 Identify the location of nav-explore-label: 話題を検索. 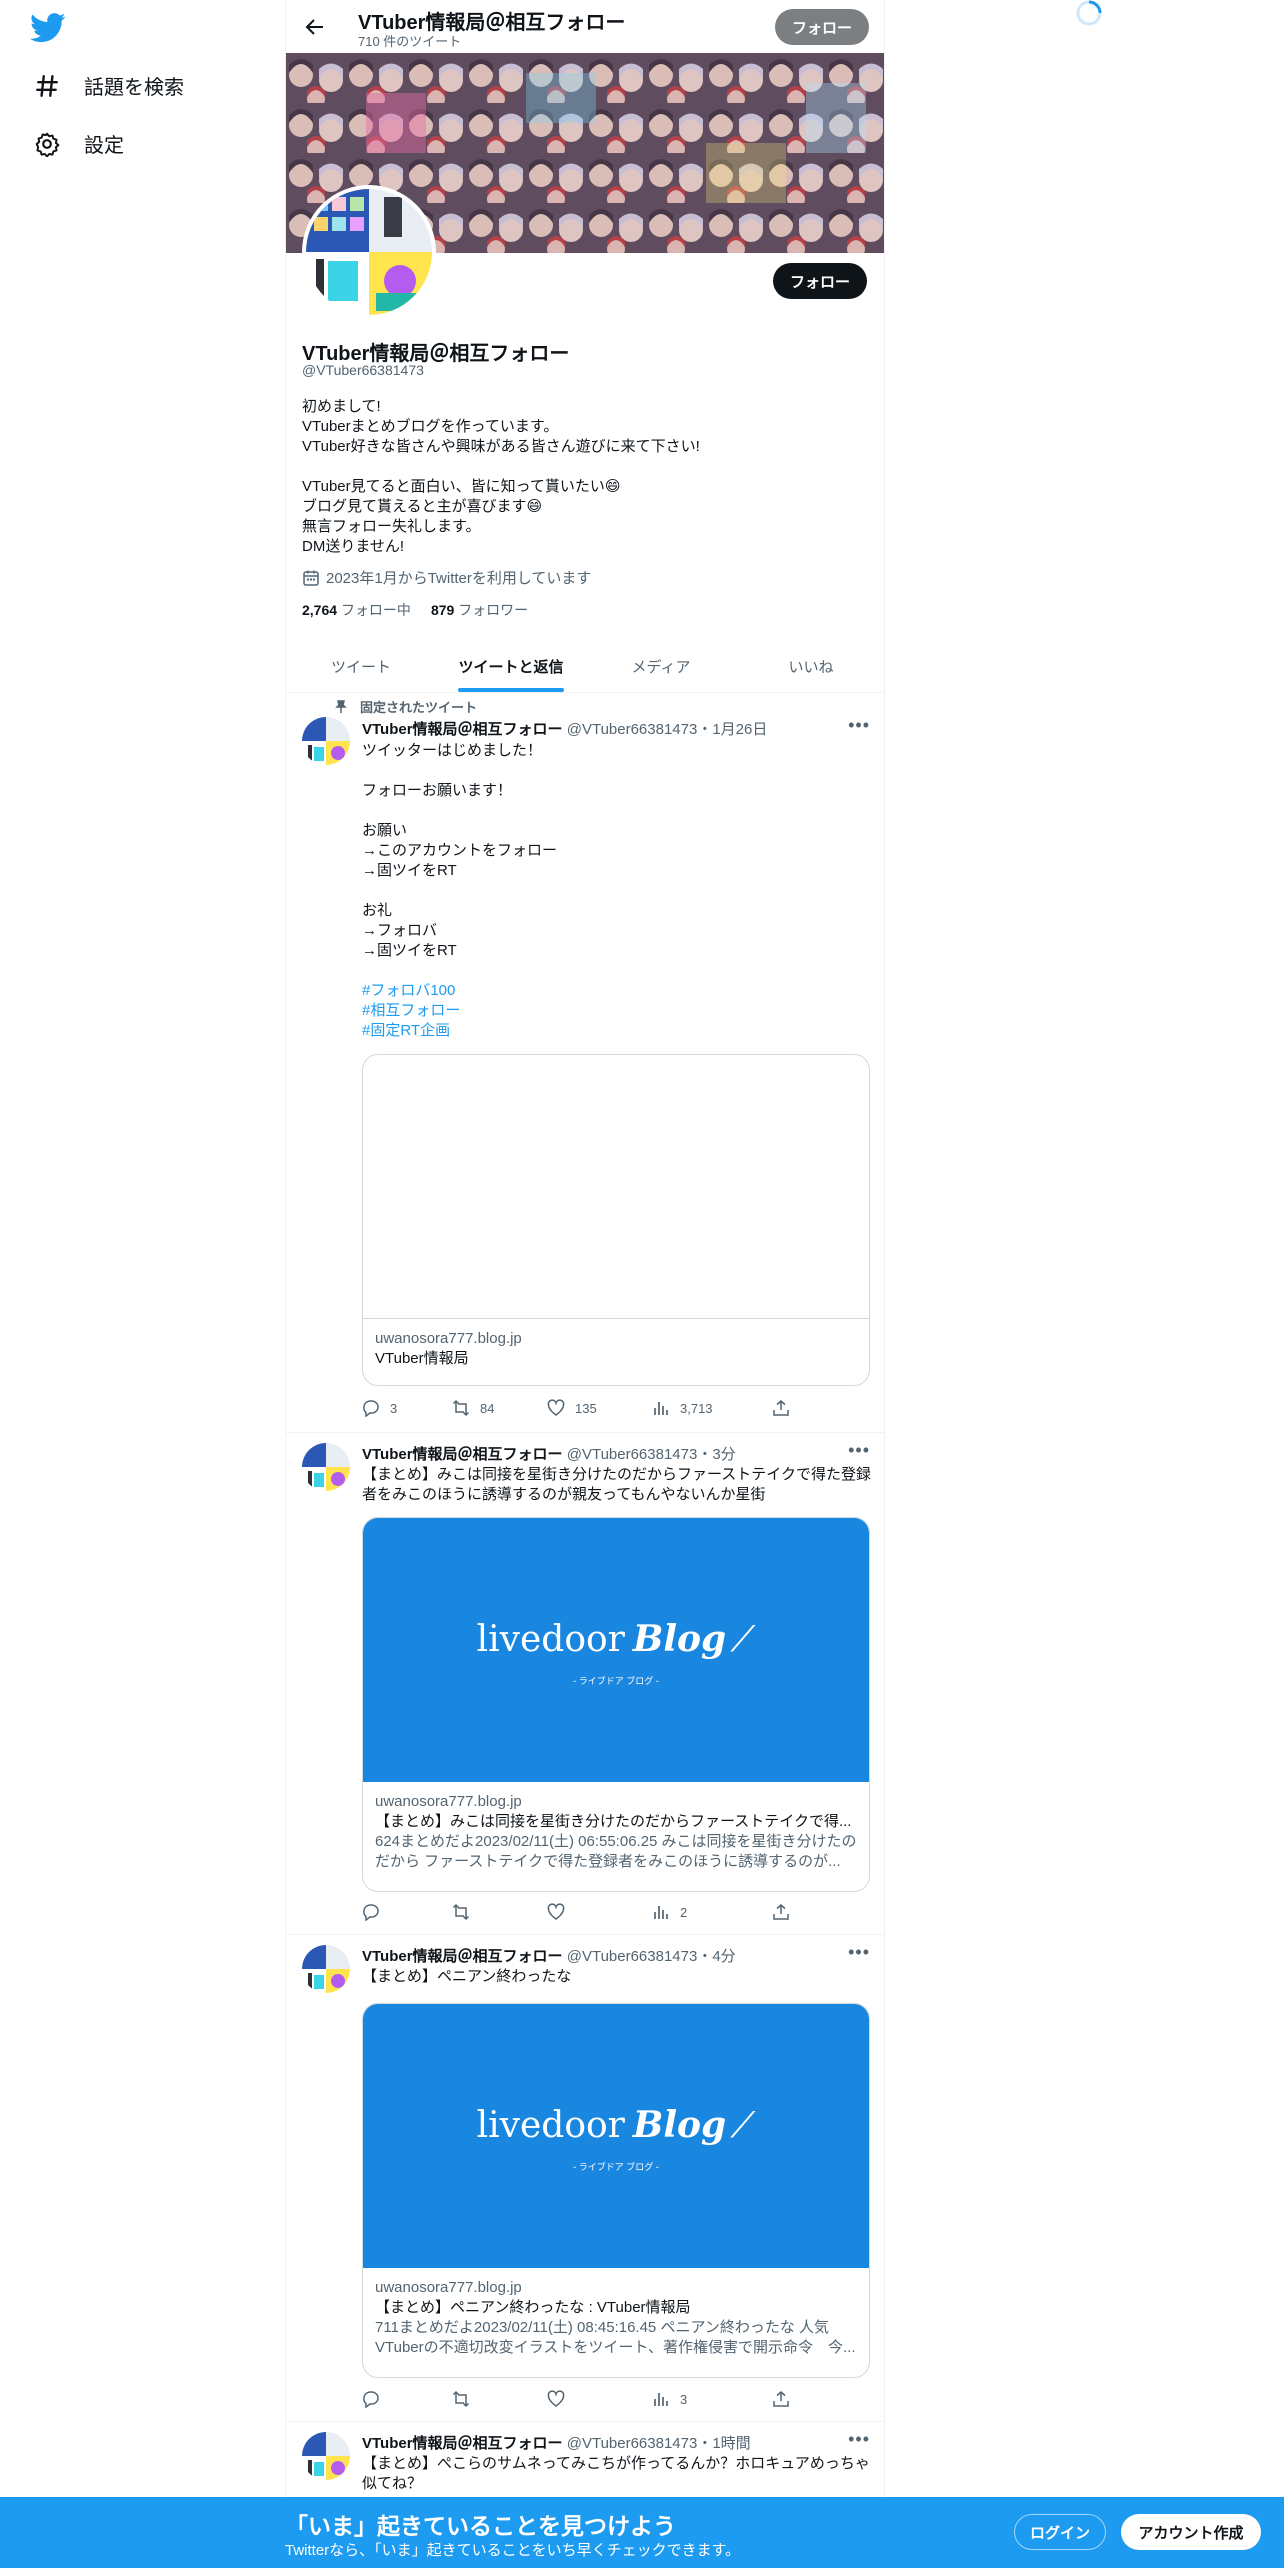
(134, 88).